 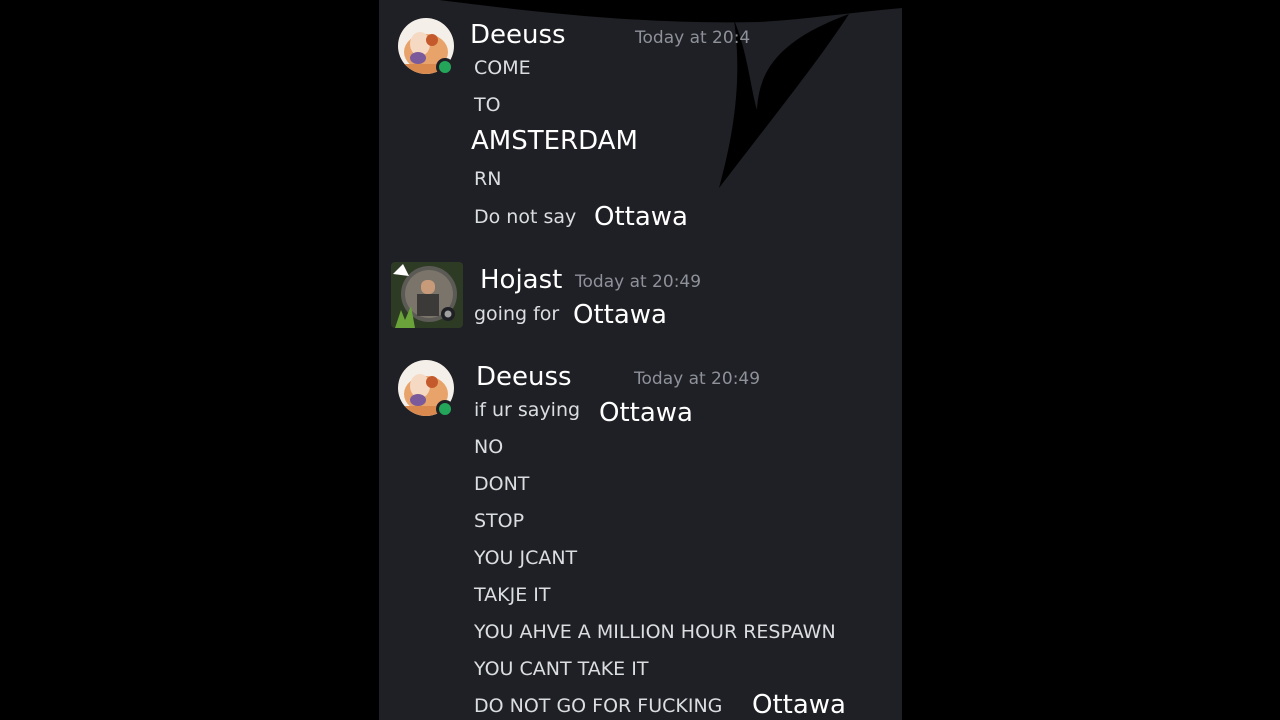 What do you see at coordinates (487, 105) in the screenshot?
I see `message-line: TO` at bounding box center [487, 105].